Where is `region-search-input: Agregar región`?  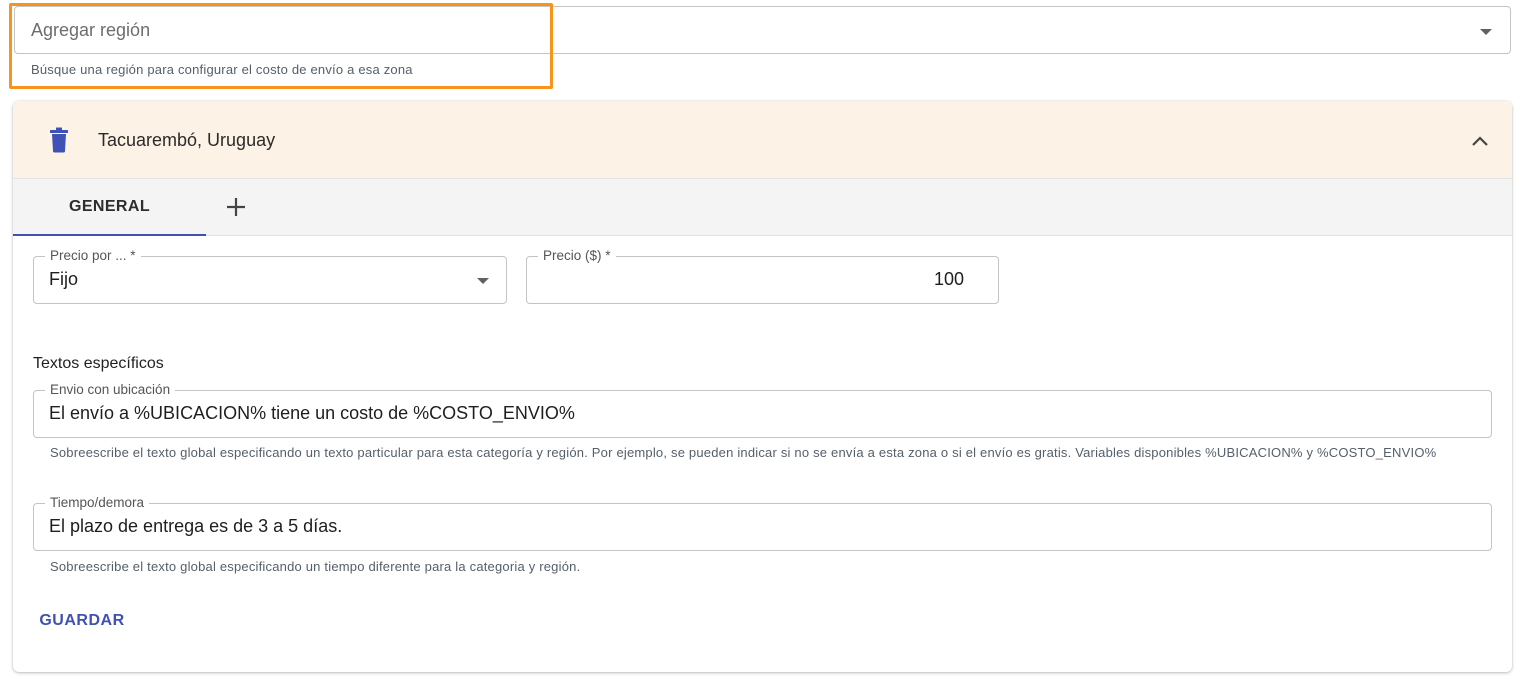 region-search-input: Agregar región is located at coordinates (762, 30).